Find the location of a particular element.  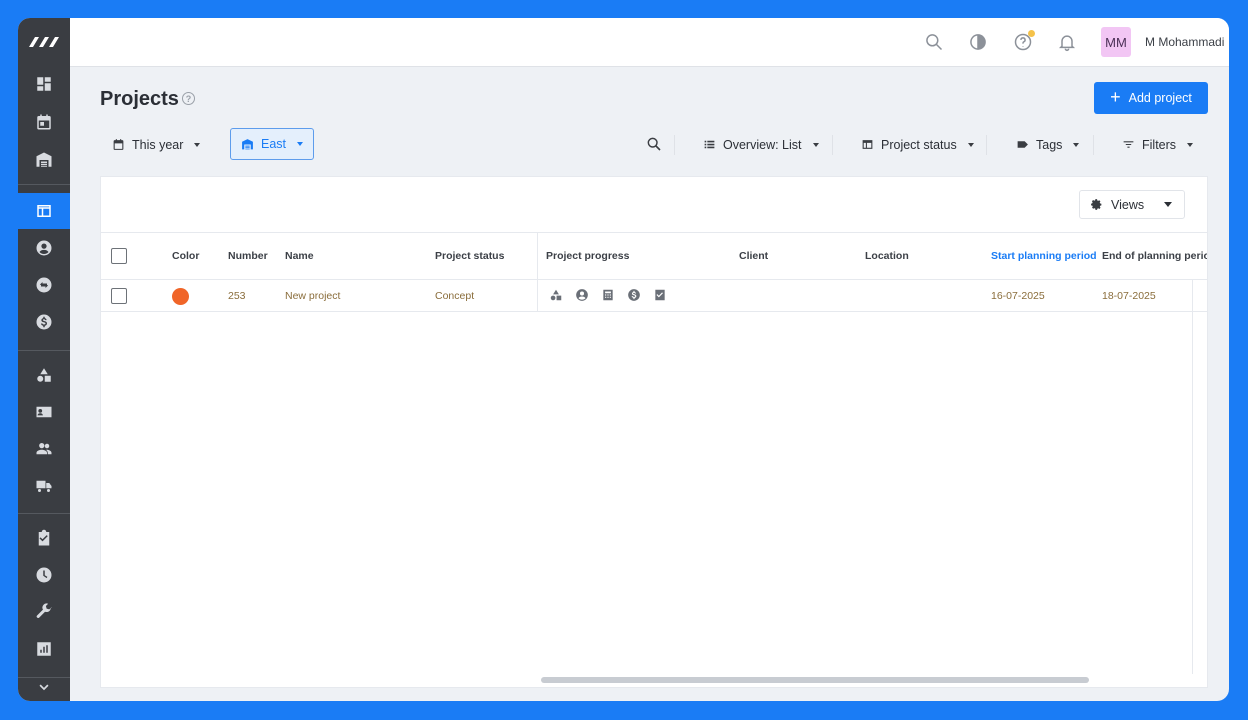

overview-dropdown: Overview: List is located at coordinates (761, 144).